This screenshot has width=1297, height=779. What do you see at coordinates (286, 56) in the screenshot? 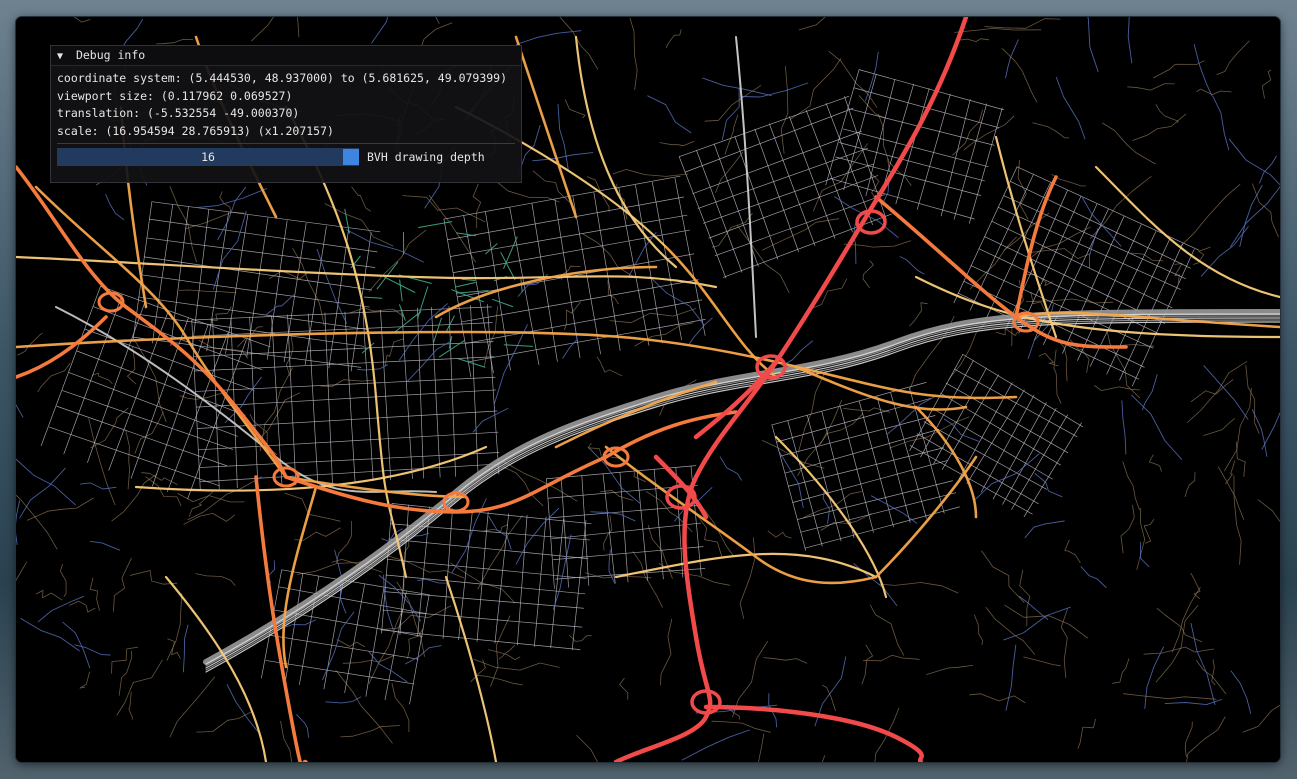
I see `debug-panel-titlebar: ▼ Debug info` at bounding box center [286, 56].